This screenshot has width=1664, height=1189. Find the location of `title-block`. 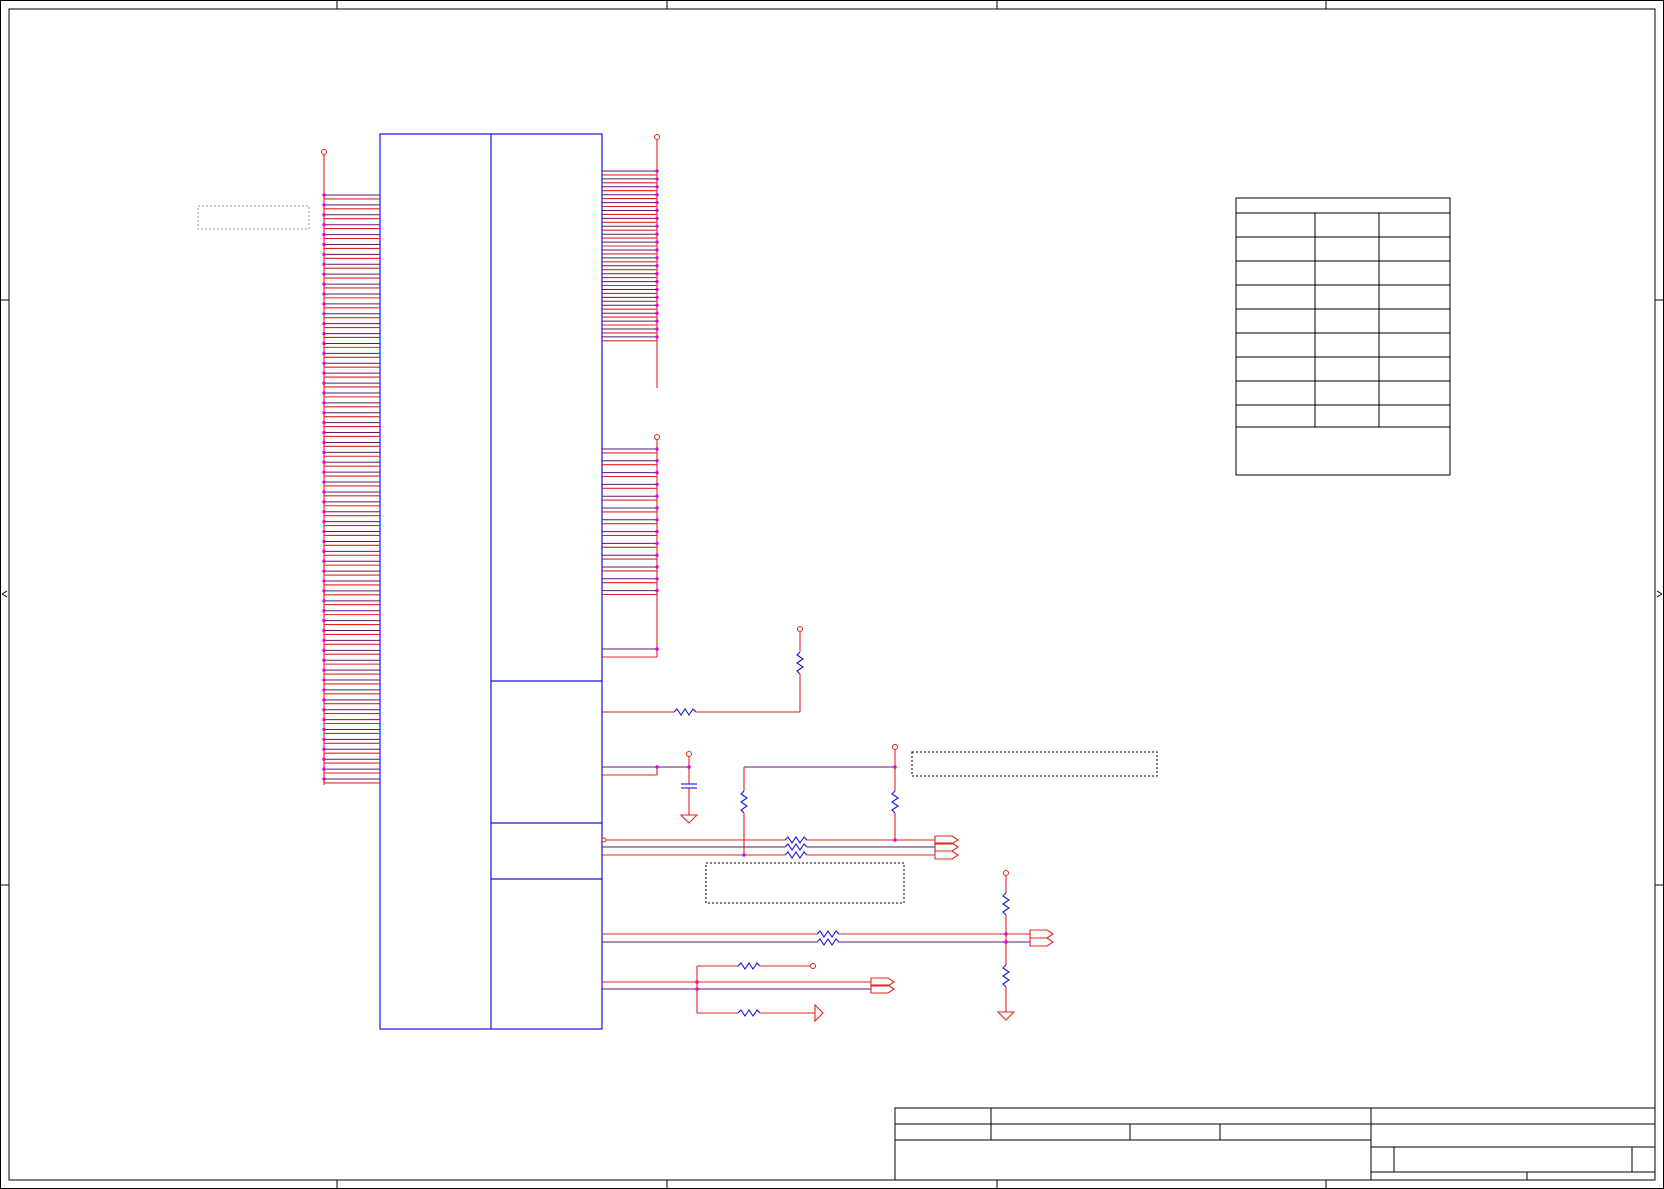

title-block is located at coordinates (1275, 1144).